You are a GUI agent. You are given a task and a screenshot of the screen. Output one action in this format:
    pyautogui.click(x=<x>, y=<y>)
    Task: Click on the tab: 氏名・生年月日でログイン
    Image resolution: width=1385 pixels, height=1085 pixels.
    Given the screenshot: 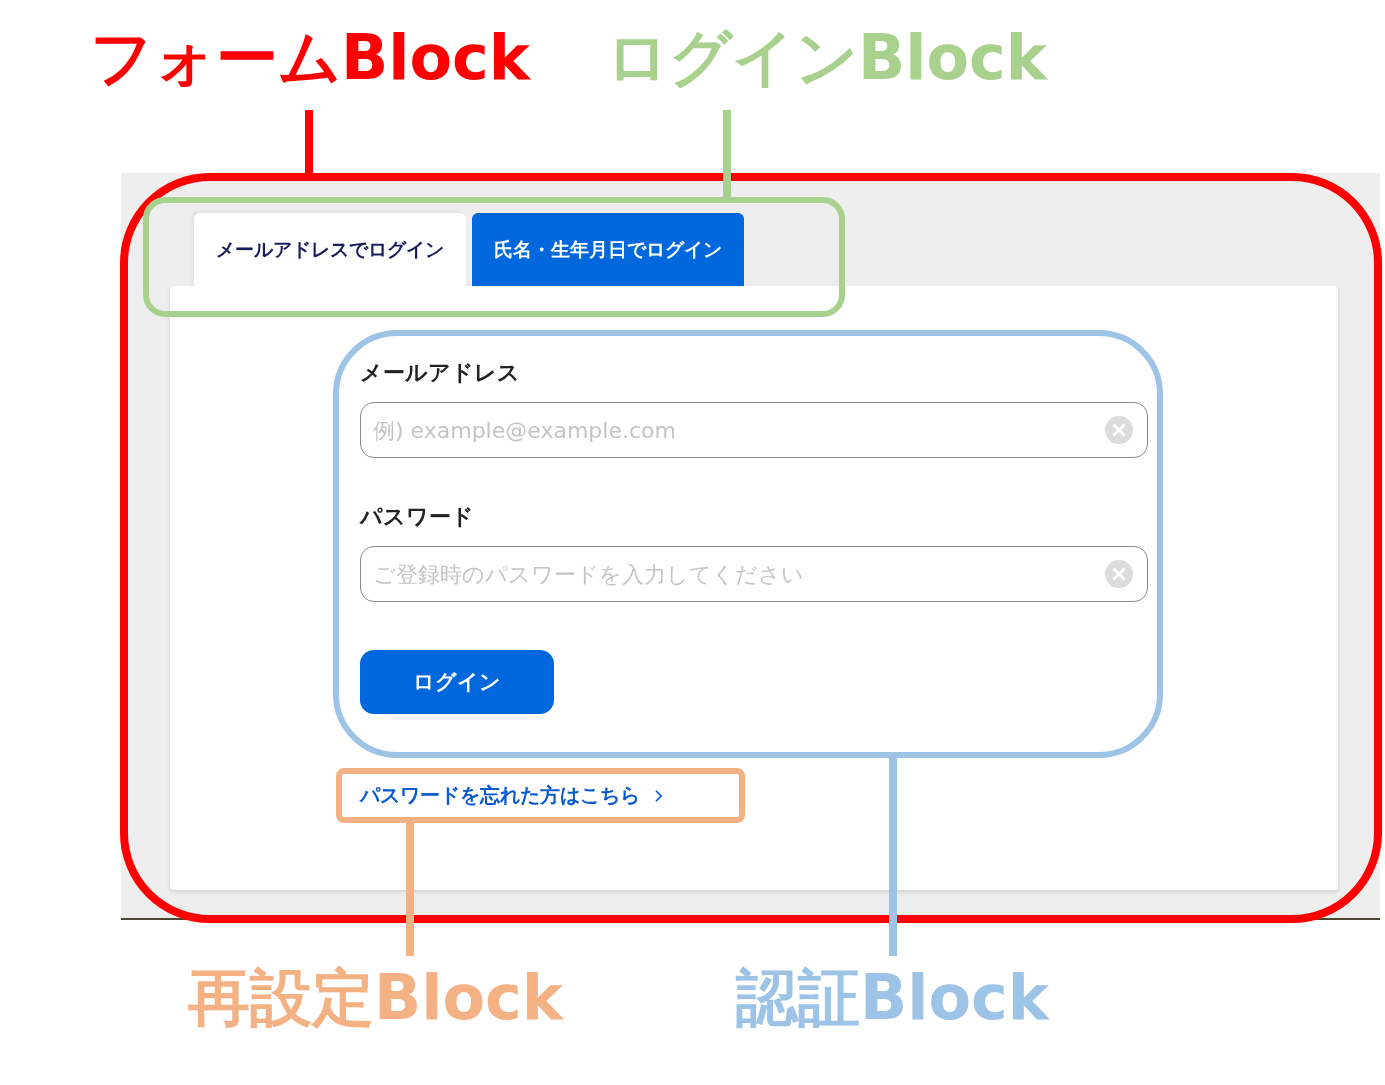 What is the action you would take?
    pyautogui.click(x=608, y=249)
    